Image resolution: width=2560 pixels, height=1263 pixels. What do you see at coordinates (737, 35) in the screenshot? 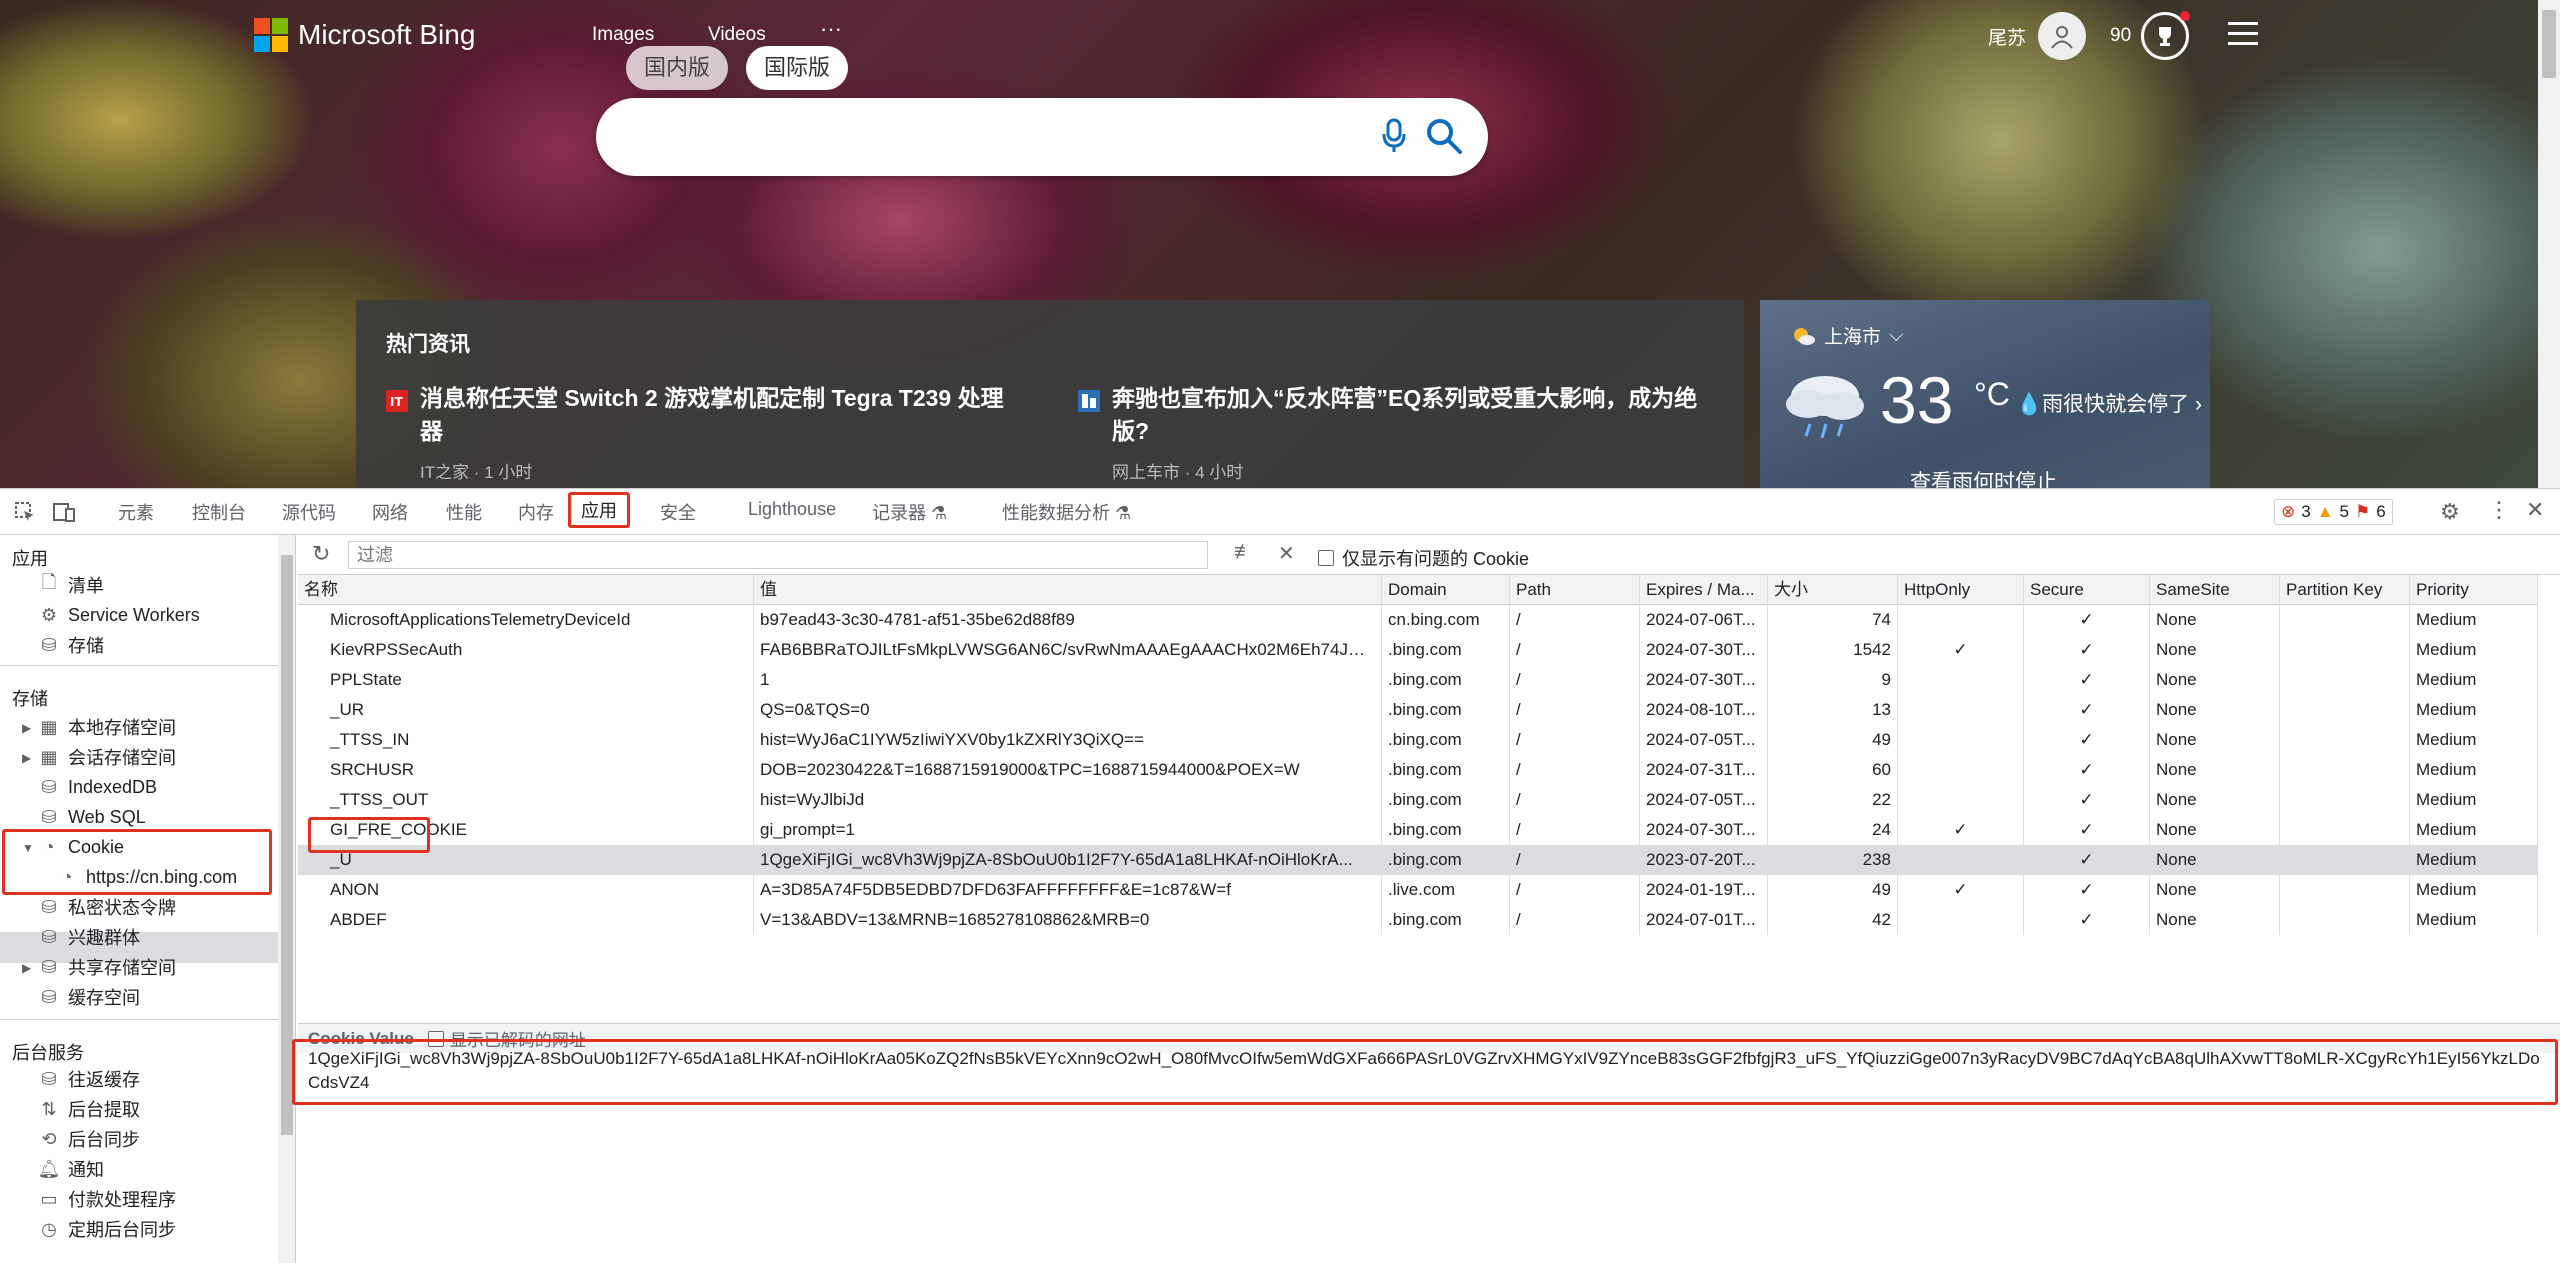
I see `nav-videos: Videos` at bounding box center [737, 35].